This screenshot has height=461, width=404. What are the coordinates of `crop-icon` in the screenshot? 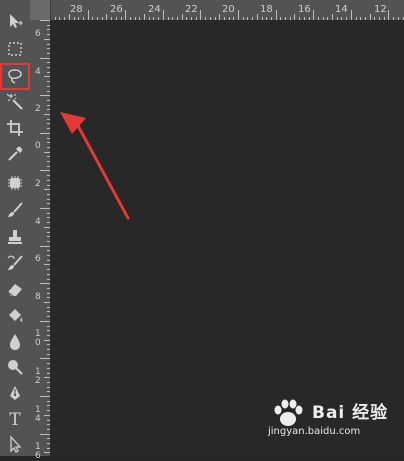 It's located at (15, 128).